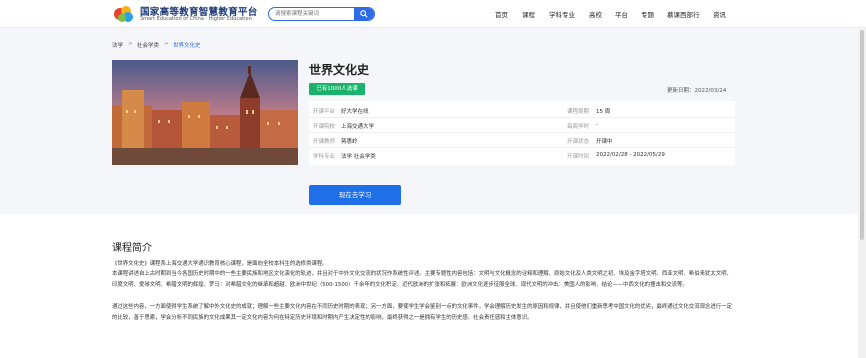  What do you see at coordinates (324, 112) in the screenshot?
I see `info-label: 开课平台` at bounding box center [324, 112].